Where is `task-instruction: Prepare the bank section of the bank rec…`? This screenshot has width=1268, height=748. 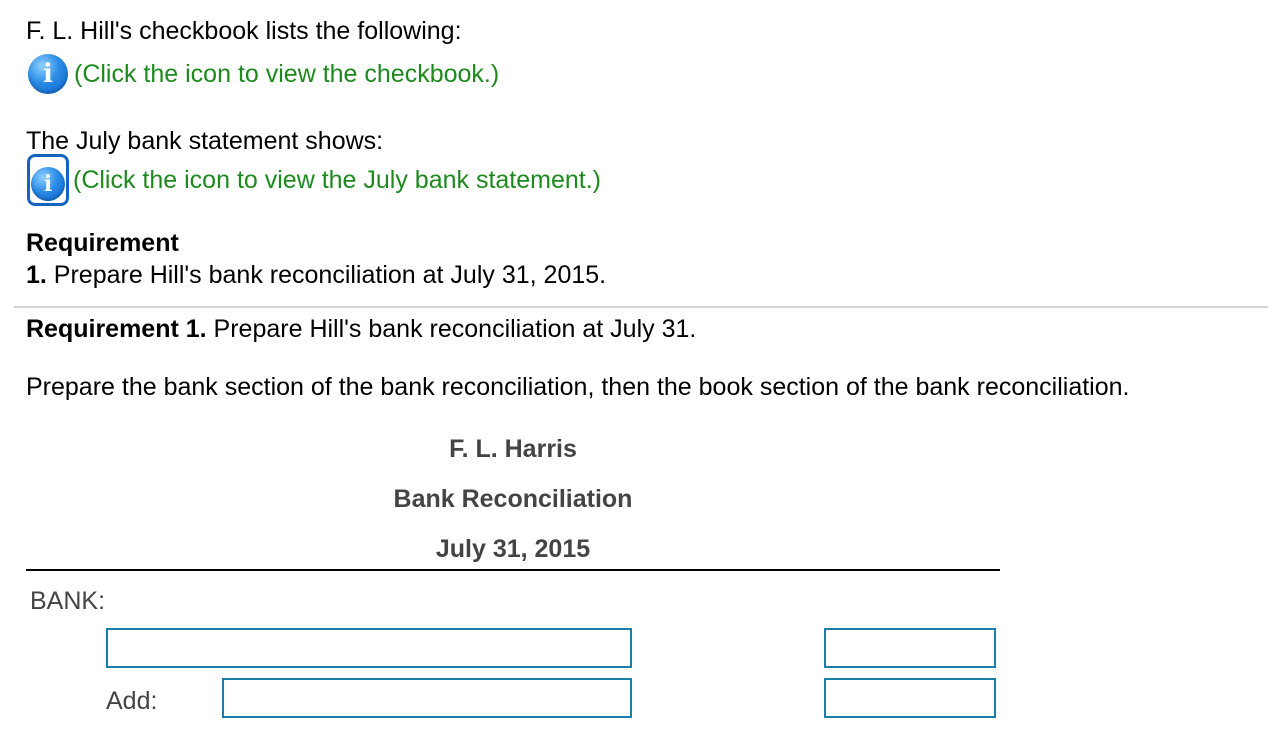 task-instruction: Prepare the bank section of the bank rec… is located at coordinates (578, 387).